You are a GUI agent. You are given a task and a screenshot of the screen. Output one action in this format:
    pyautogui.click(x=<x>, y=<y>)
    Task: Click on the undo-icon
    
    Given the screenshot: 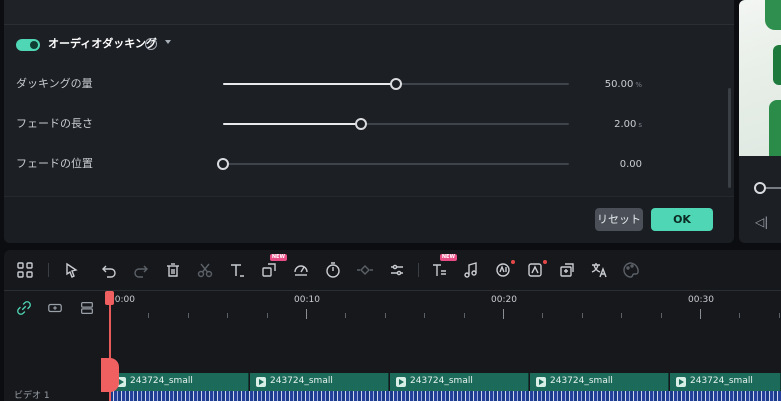 What is the action you would take?
    pyautogui.click(x=109, y=270)
    